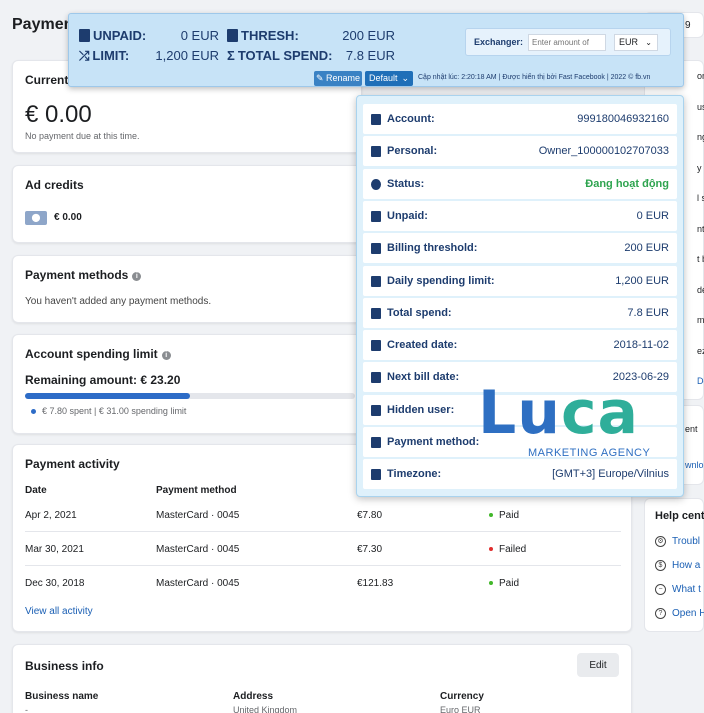 This screenshot has width=704, height=713. Describe the element at coordinates (589, 453) in the screenshot. I see `logo-tagline: MARKETING AGENCY` at that location.